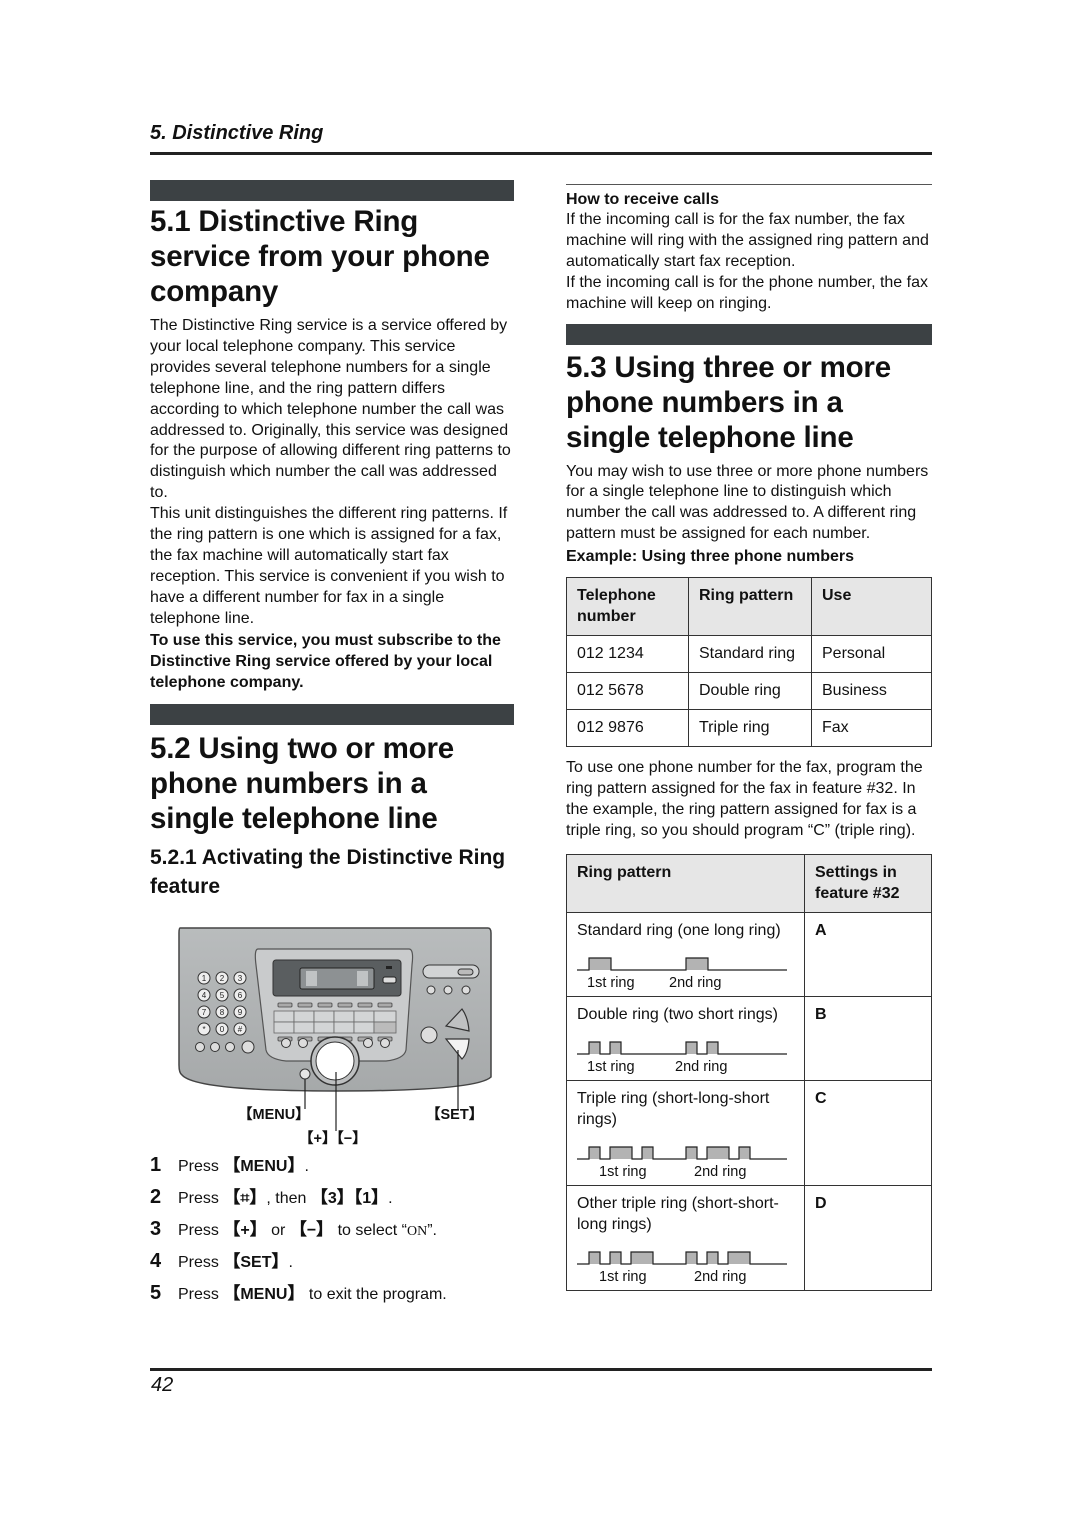 The image size is (1080, 1528). What do you see at coordinates (750, 691) in the screenshot?
I see `table-cell: Double ring` at bounding box center [750, 691].